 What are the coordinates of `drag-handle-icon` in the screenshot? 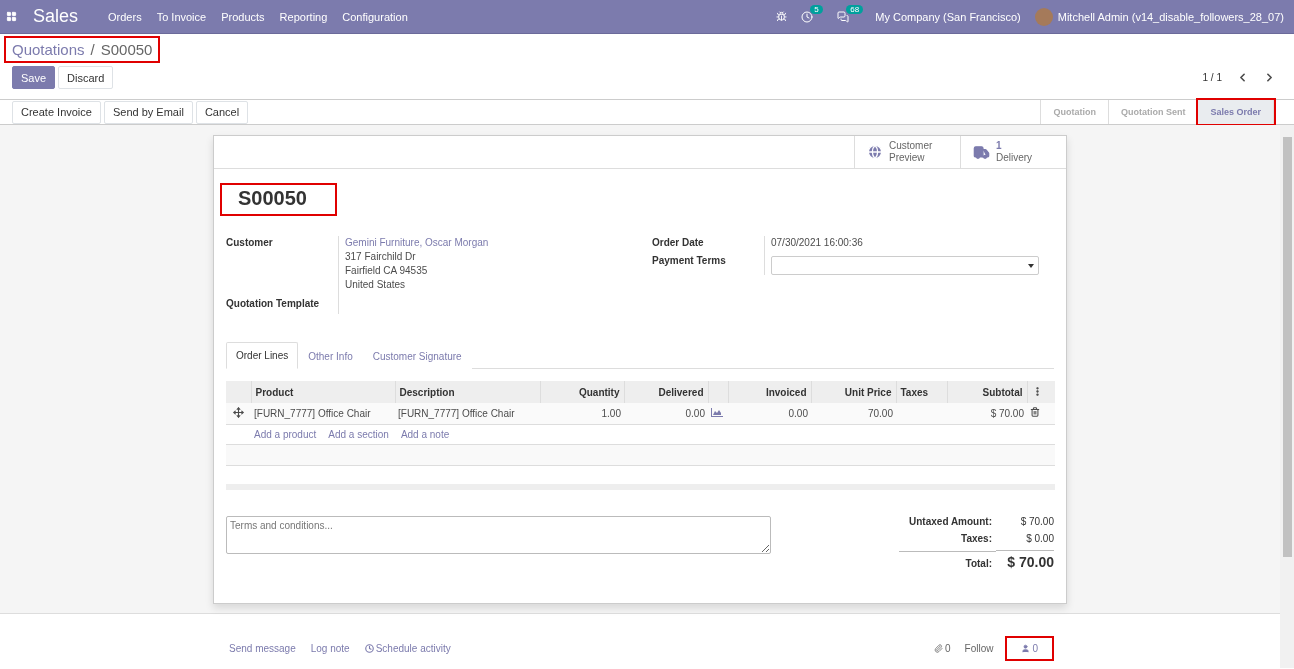 It's located at (238, 412).